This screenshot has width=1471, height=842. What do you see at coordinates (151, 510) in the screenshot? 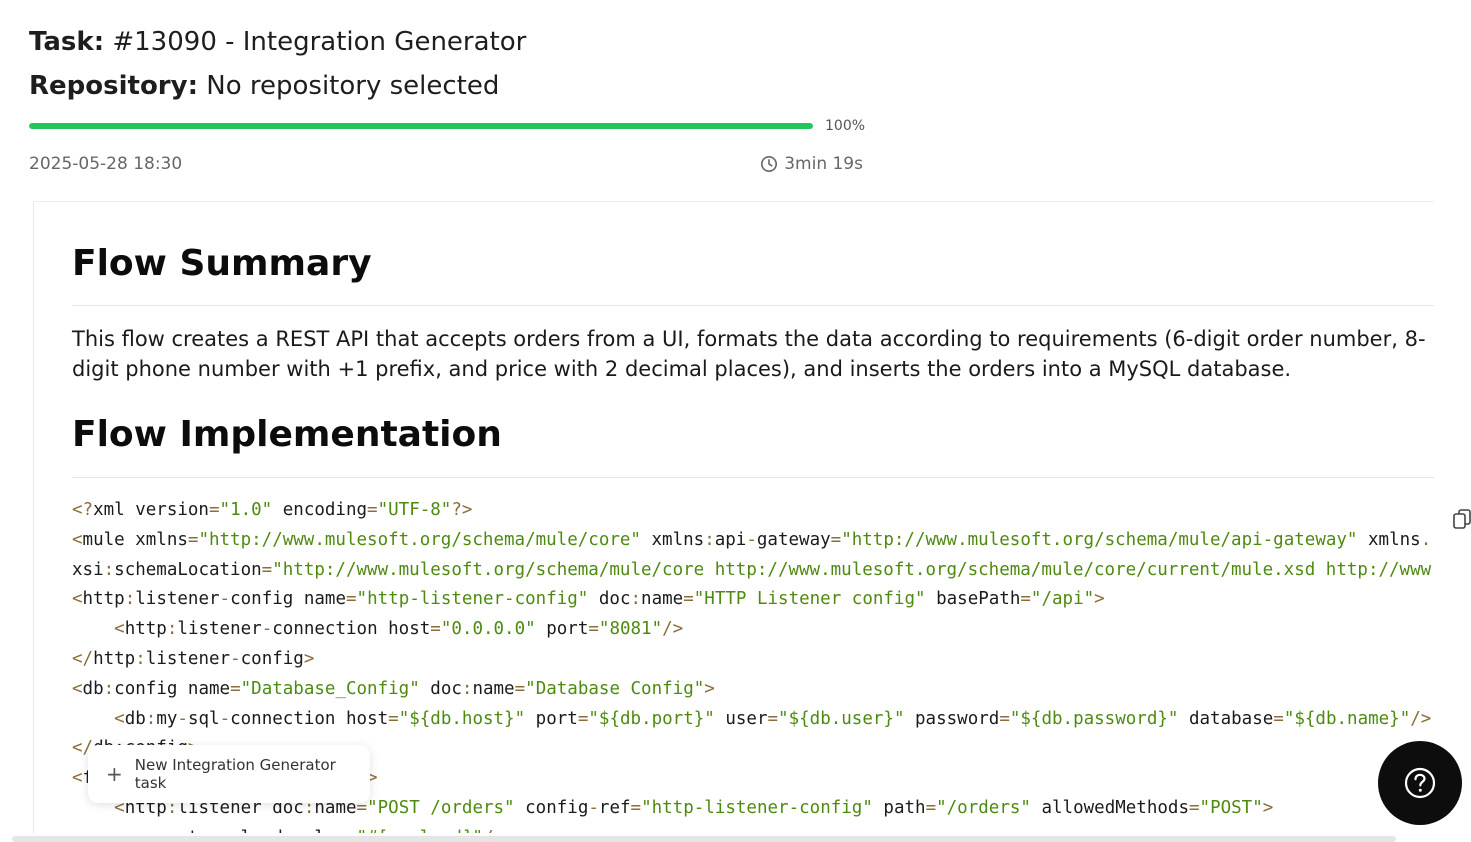
I see `code-token: xml version` at bounding box center [151, 510].